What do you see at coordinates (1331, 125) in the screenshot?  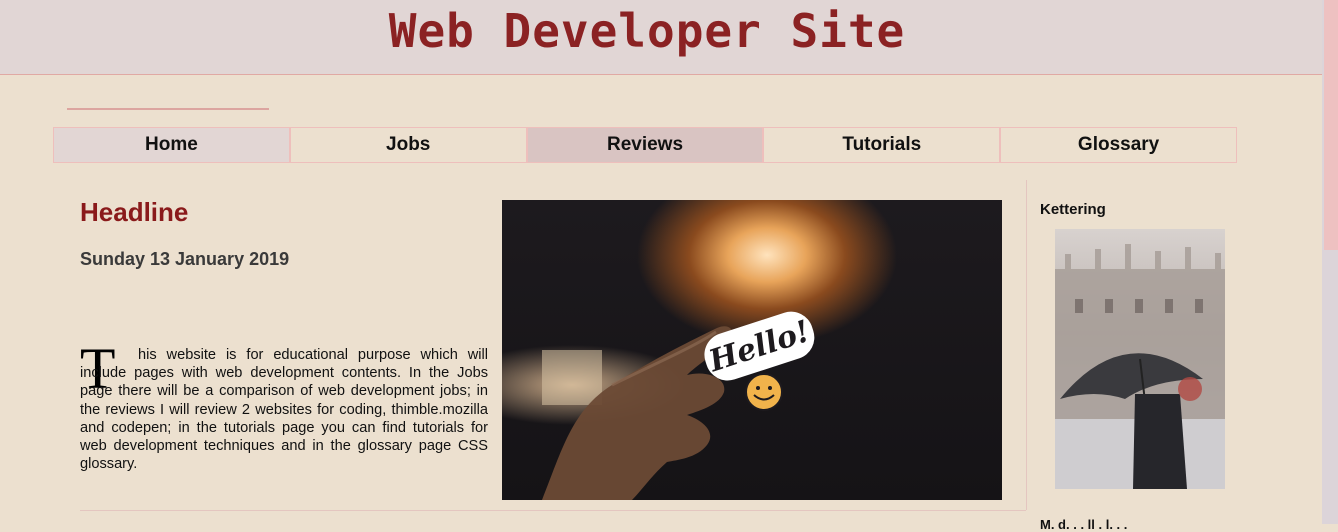 I see `scrollbar-thumb` at bounding box center [1331, 125].